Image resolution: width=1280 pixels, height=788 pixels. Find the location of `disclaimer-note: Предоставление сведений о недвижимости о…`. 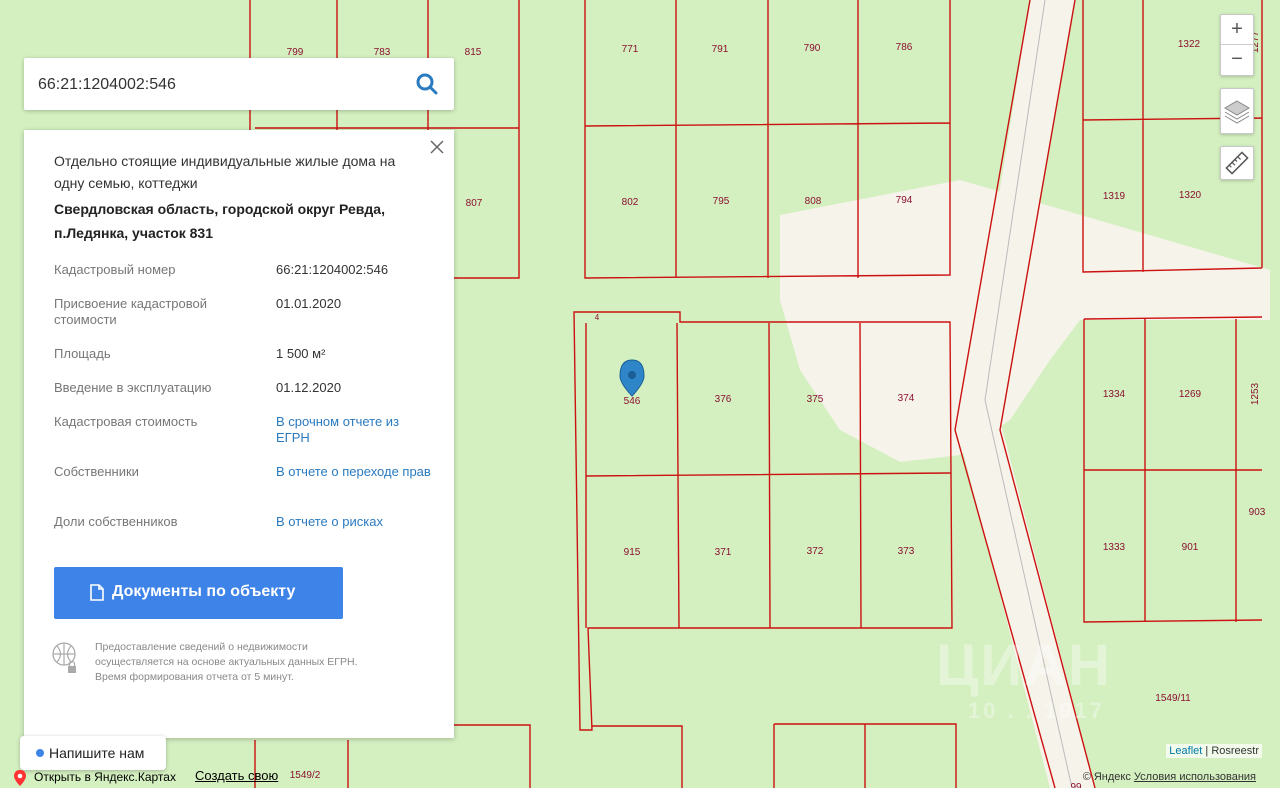

disclaimer-note: Предоставление сведений о недвижимости о… is located at coordinates (226, 662).